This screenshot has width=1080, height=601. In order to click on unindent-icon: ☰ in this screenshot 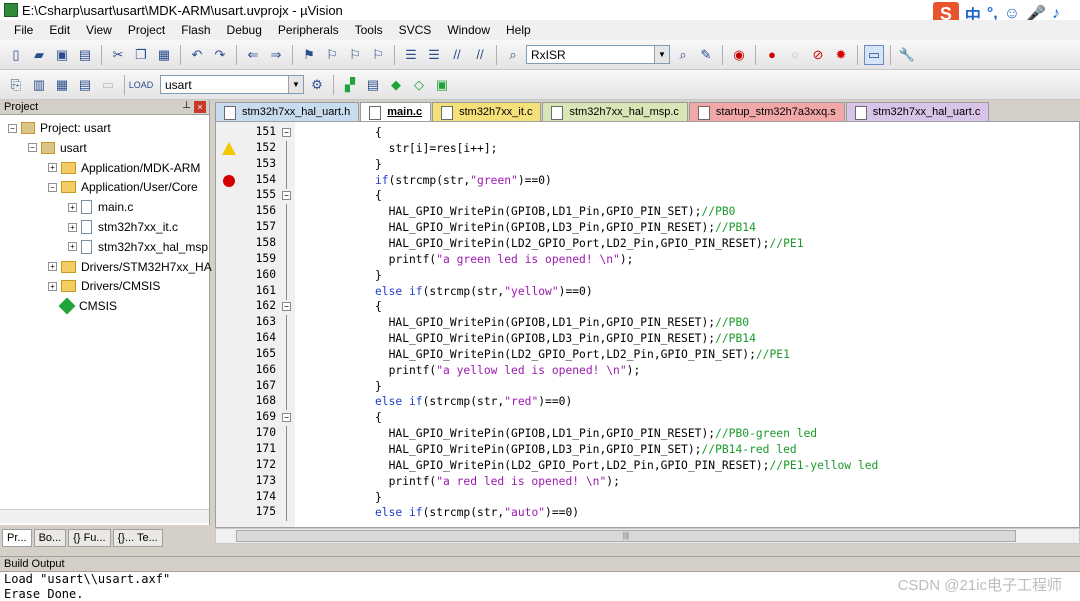, I will do `click(434, 55)`.